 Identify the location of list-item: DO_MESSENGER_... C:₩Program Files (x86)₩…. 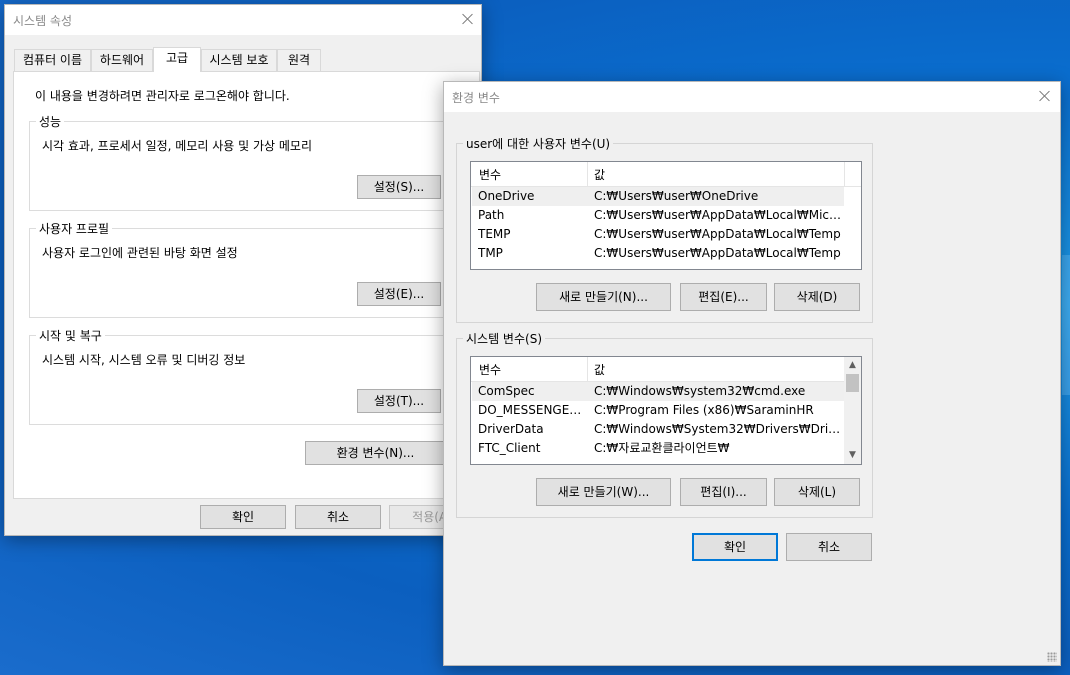
(658, 410).